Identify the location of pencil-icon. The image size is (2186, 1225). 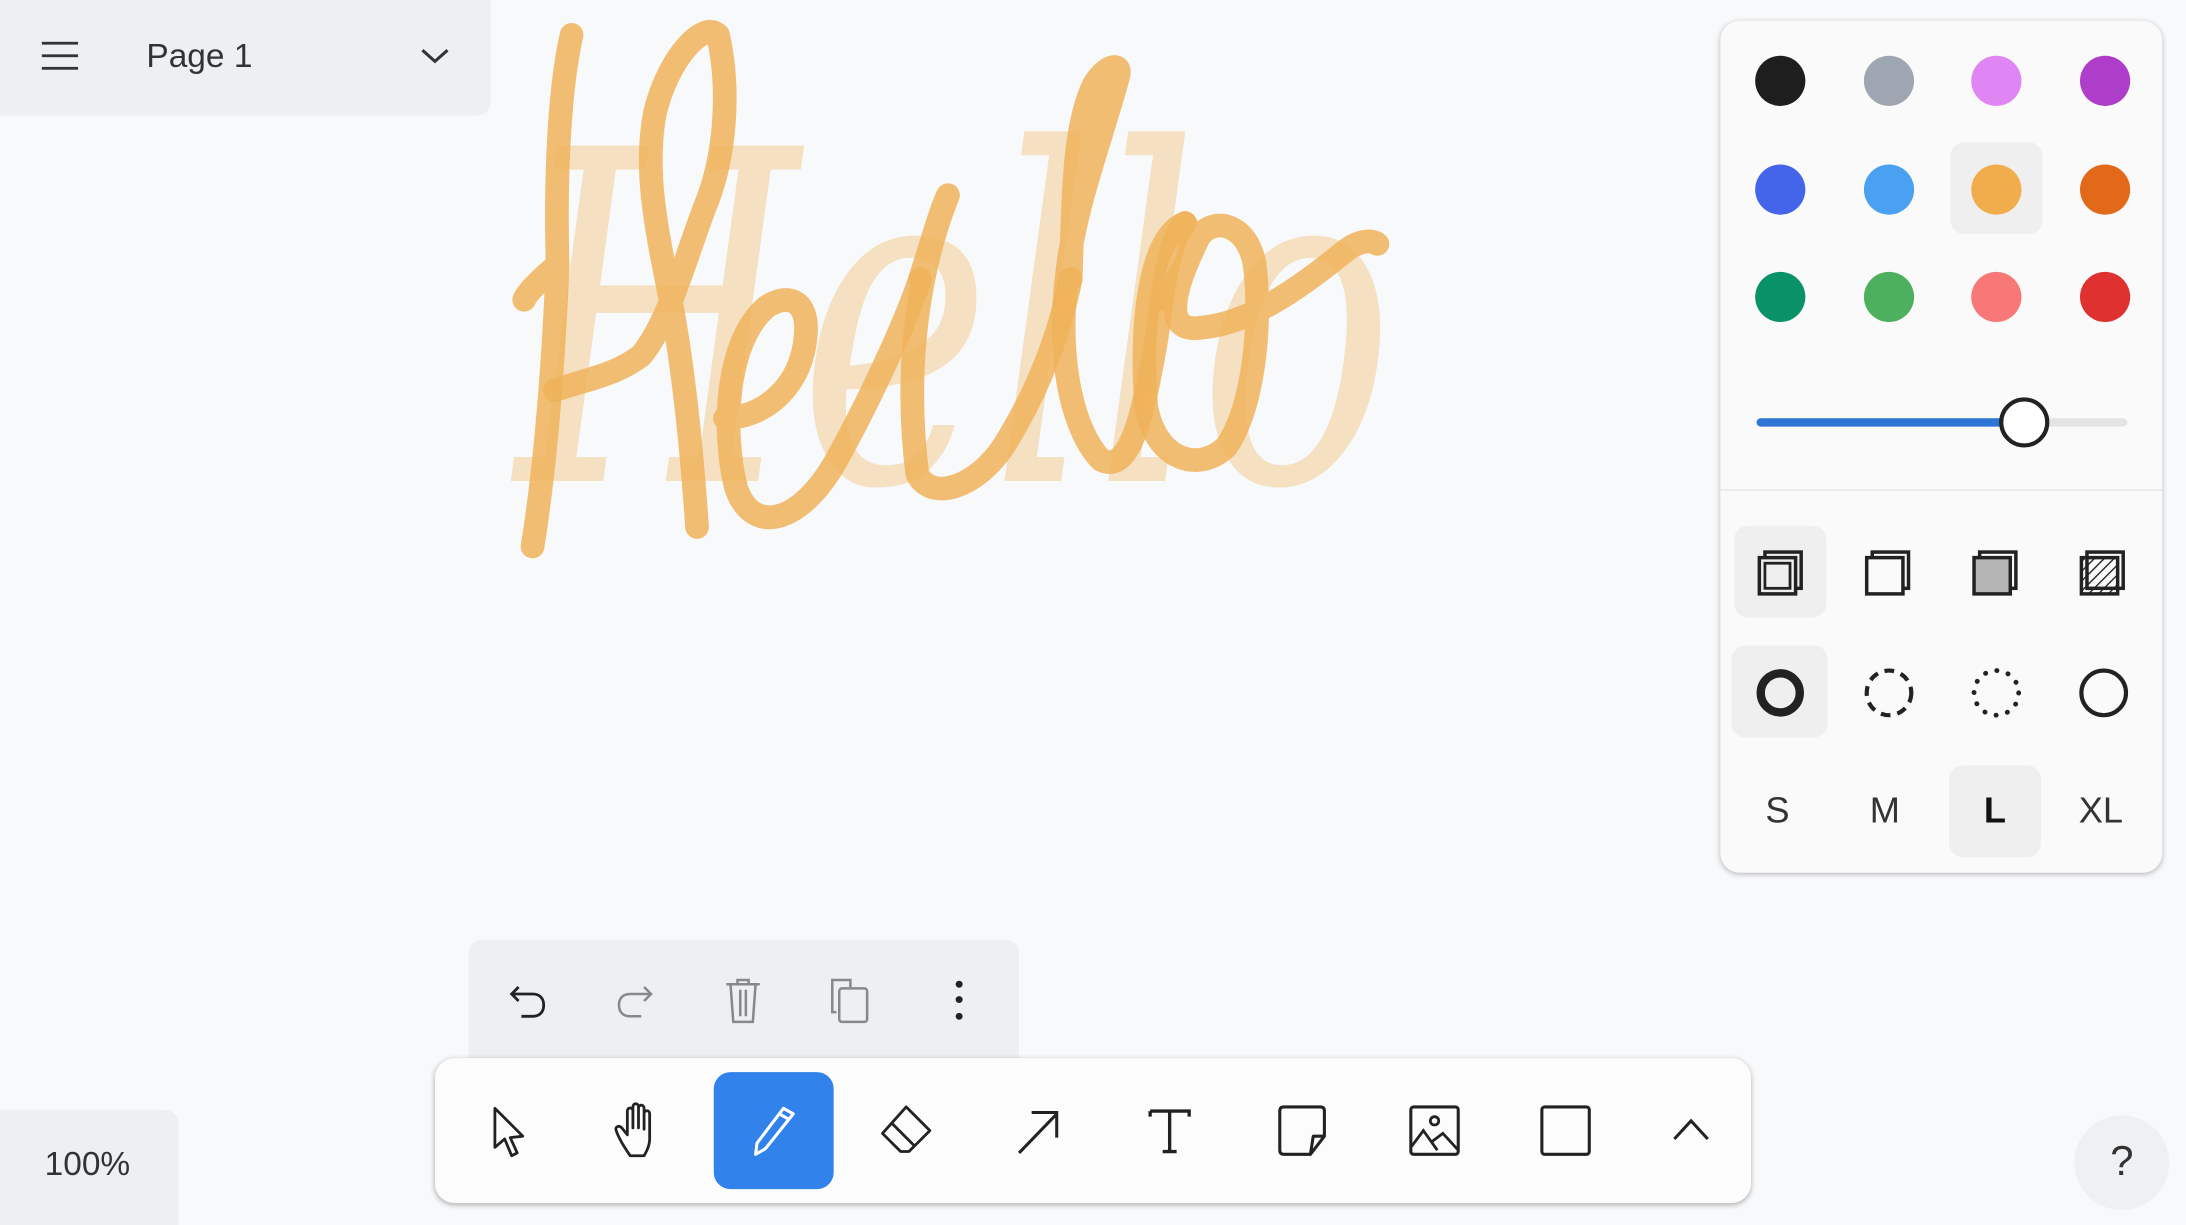
(774, 1131).